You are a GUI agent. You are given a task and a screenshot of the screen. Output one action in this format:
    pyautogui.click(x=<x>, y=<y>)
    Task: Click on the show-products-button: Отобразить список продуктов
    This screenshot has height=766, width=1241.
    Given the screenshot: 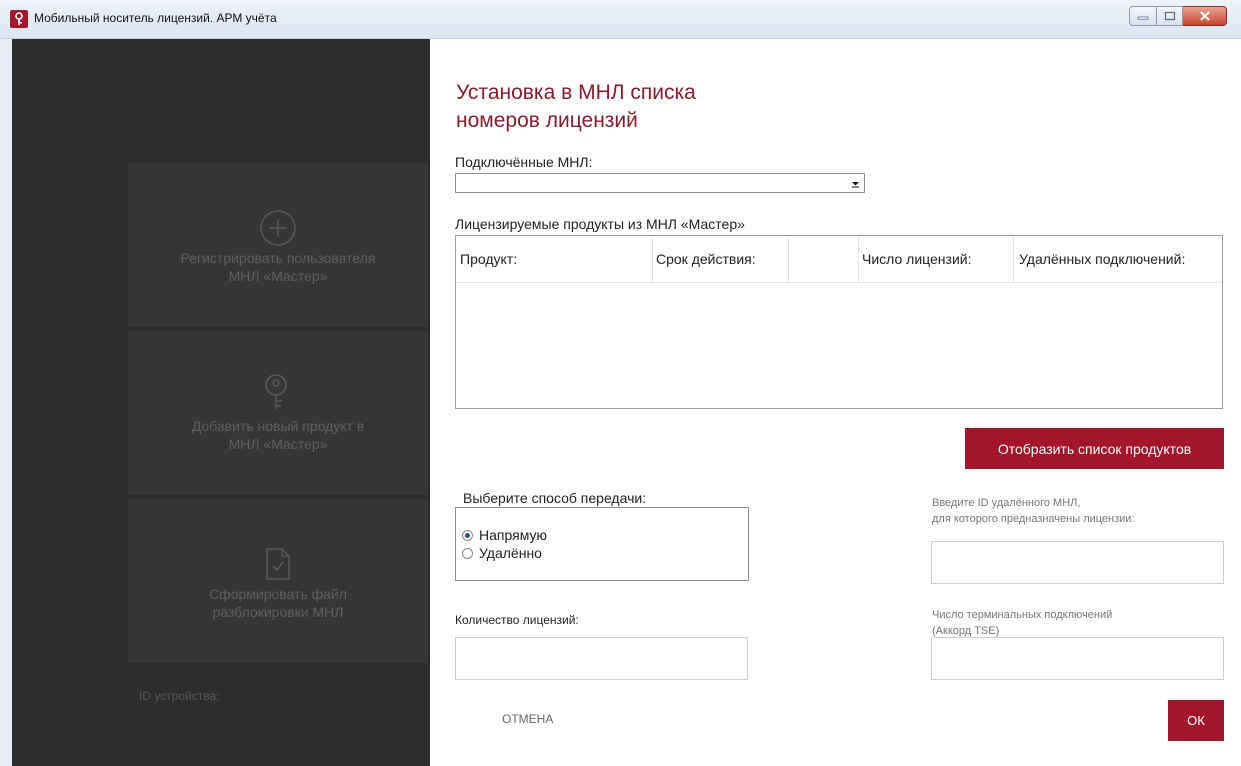 What is the action you would take?
    pyautogui.click(x=1094, y=448)
    